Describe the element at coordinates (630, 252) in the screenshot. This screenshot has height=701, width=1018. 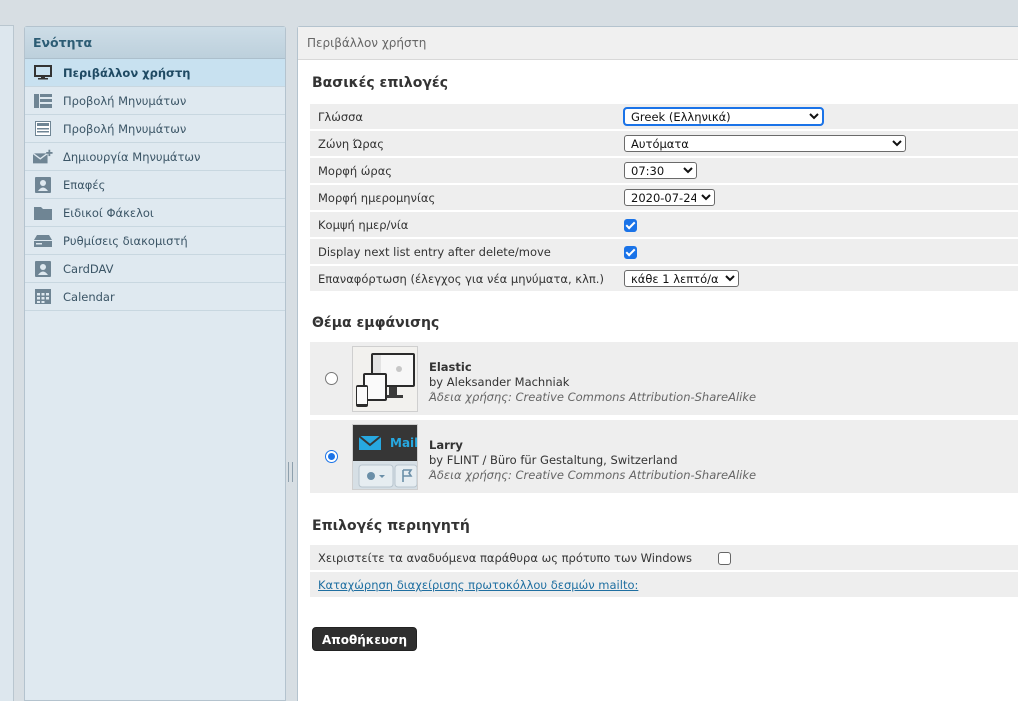
I see `display-next-checkbox` at that location.